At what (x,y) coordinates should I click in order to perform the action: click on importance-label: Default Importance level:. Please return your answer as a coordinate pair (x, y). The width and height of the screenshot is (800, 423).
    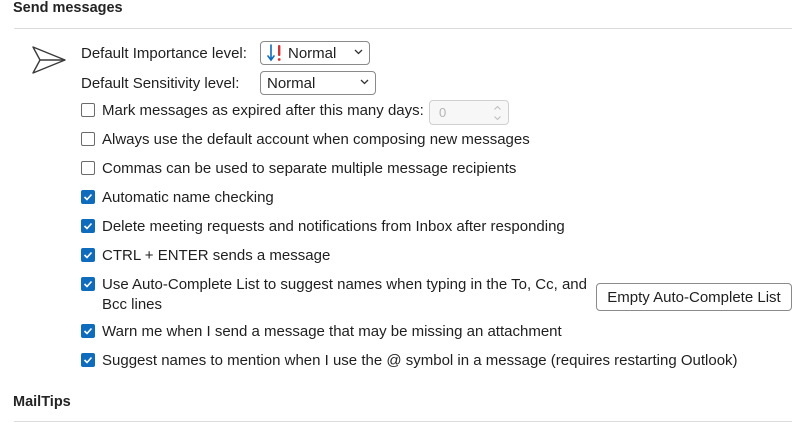
    Looking at the image, I should click on (164, 53).